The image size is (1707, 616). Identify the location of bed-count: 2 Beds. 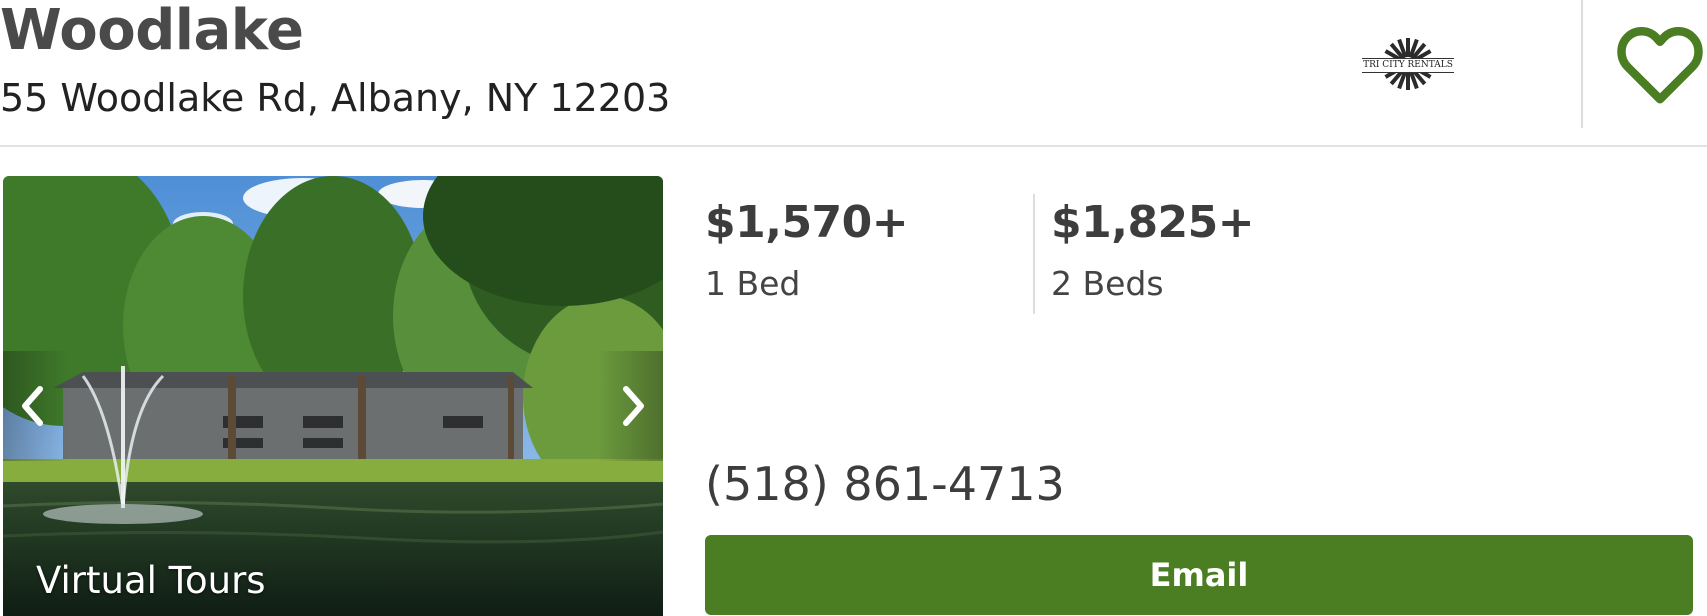
(1107, 283).